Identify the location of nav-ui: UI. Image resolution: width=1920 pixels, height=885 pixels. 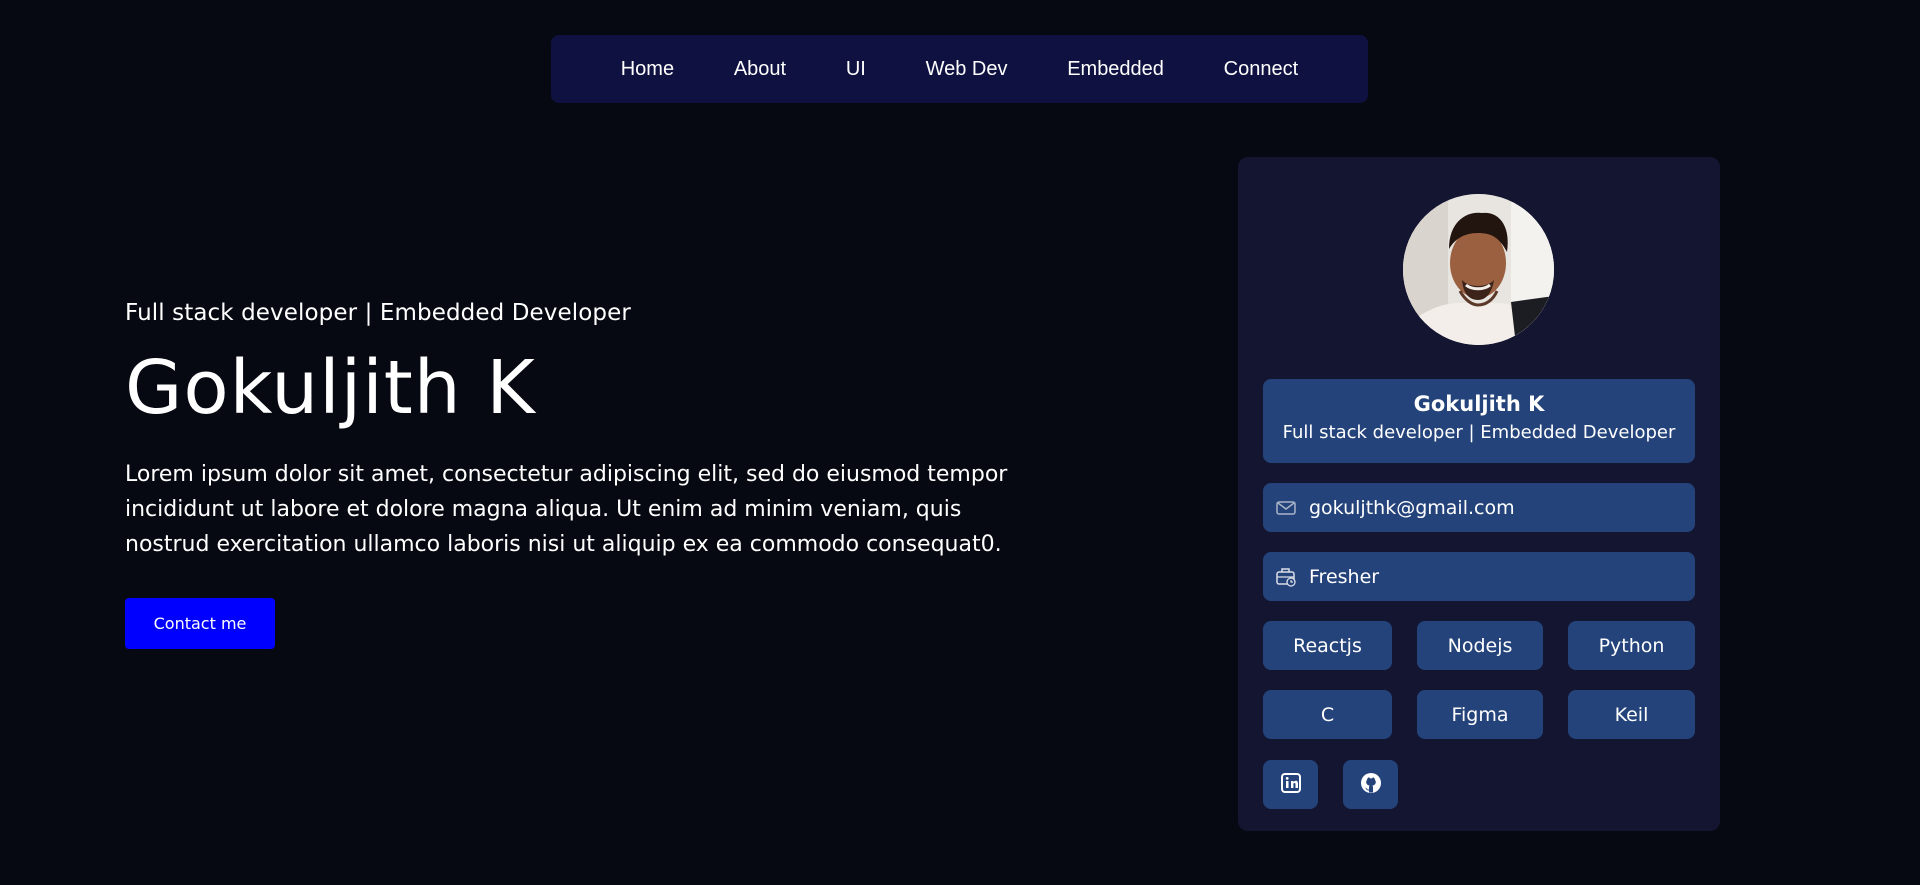
(856, 69).